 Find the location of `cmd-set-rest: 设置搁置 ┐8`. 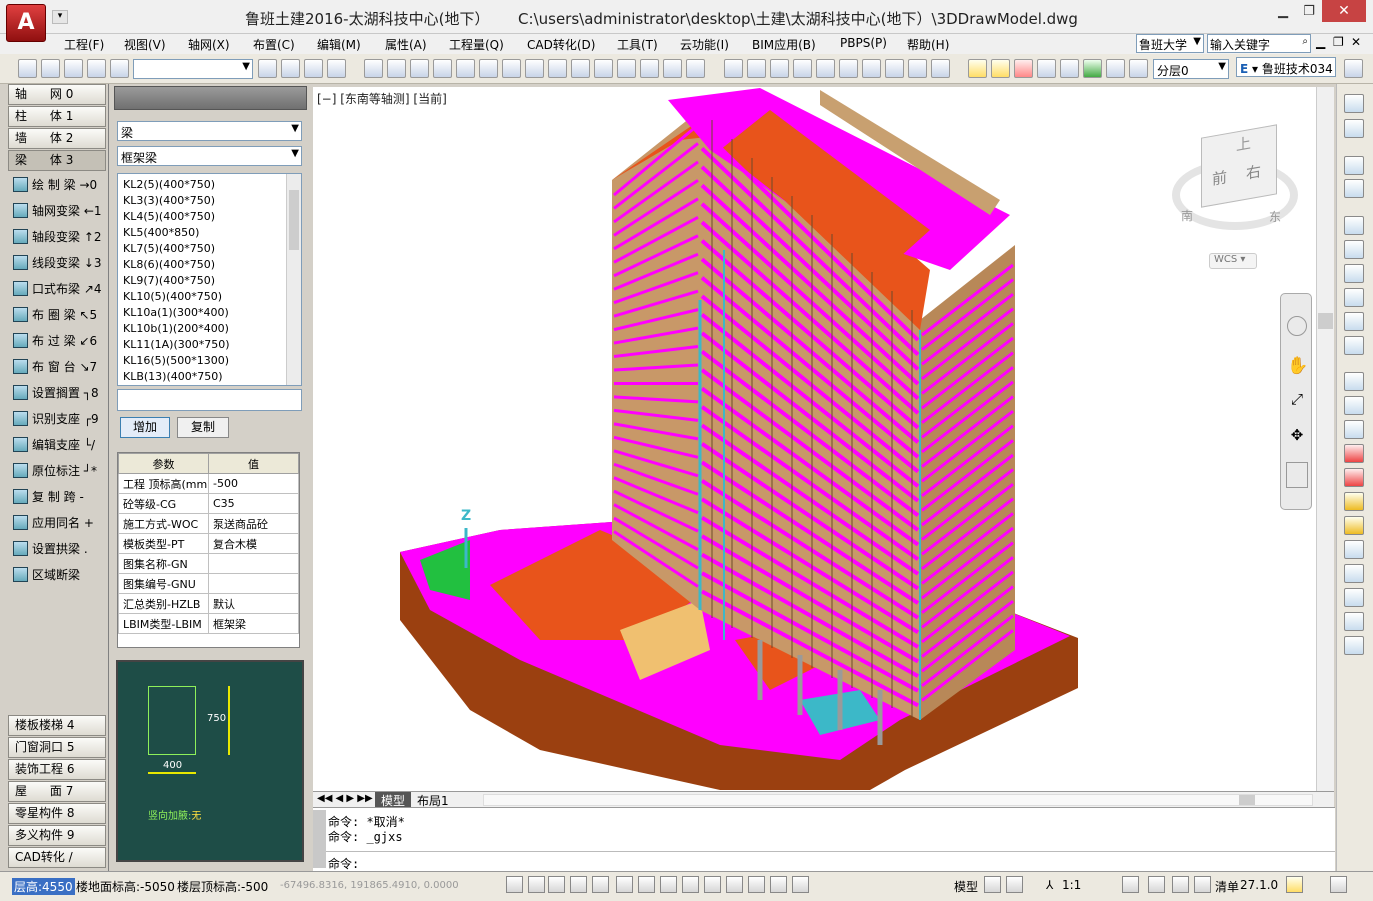

cmd-set-rest: 设置搁置 ┐8 is located at coordinates (57, 393).